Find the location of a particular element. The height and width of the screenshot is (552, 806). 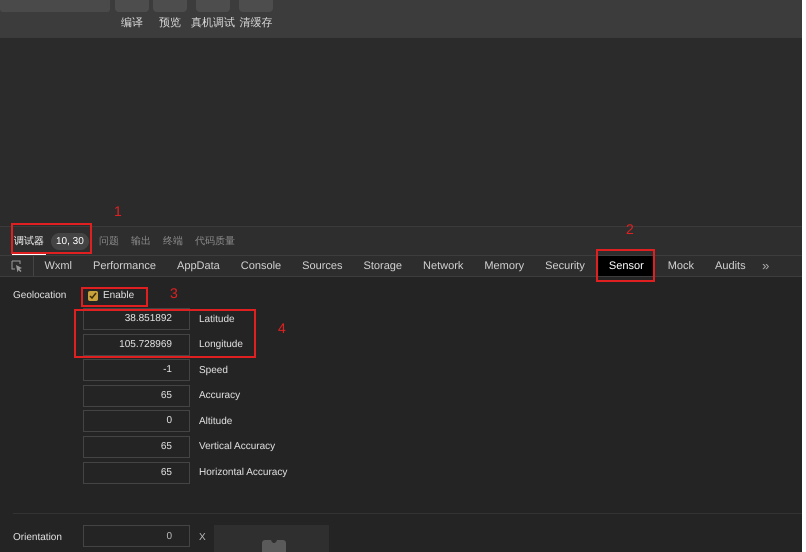

devtools-tab: Memory is located at coordinates (504, 266).